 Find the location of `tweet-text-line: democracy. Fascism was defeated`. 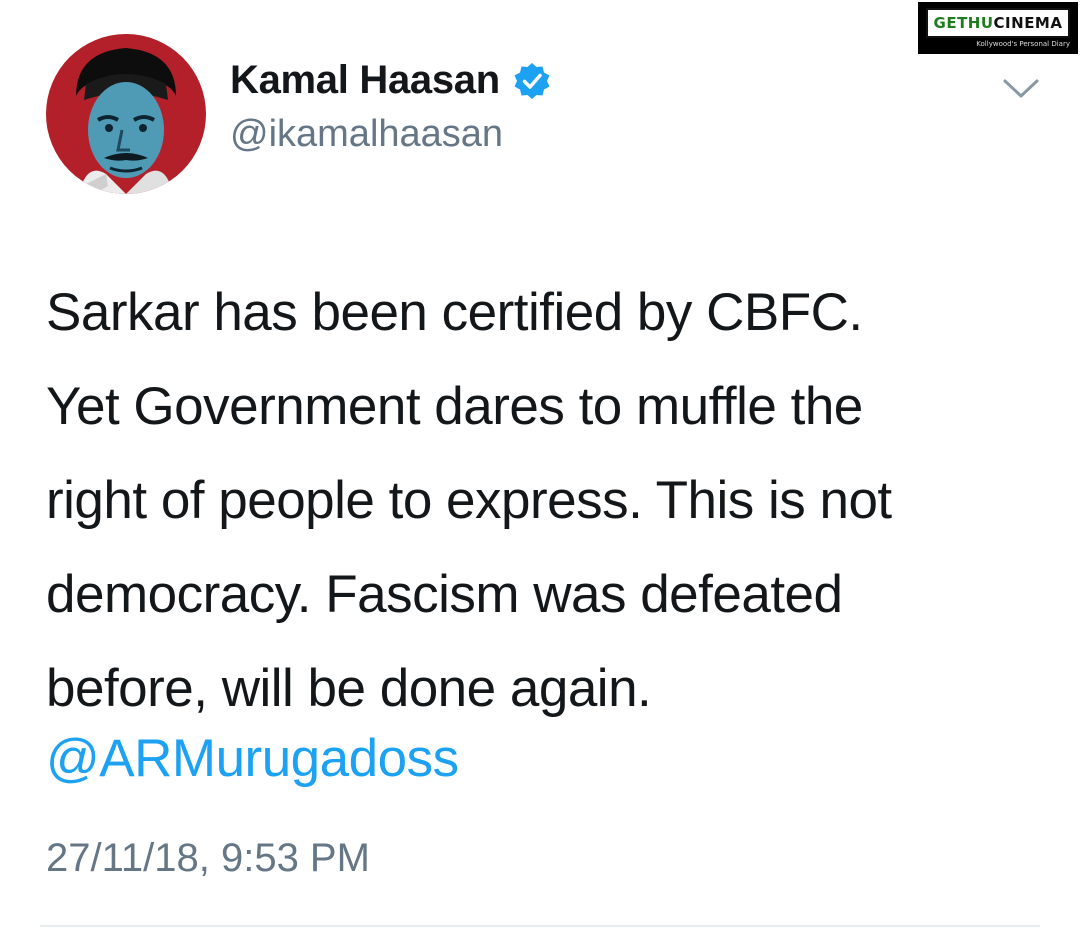

tweet-text-line: democracy. Fascism was defeated is located at coordinates (444, 594).